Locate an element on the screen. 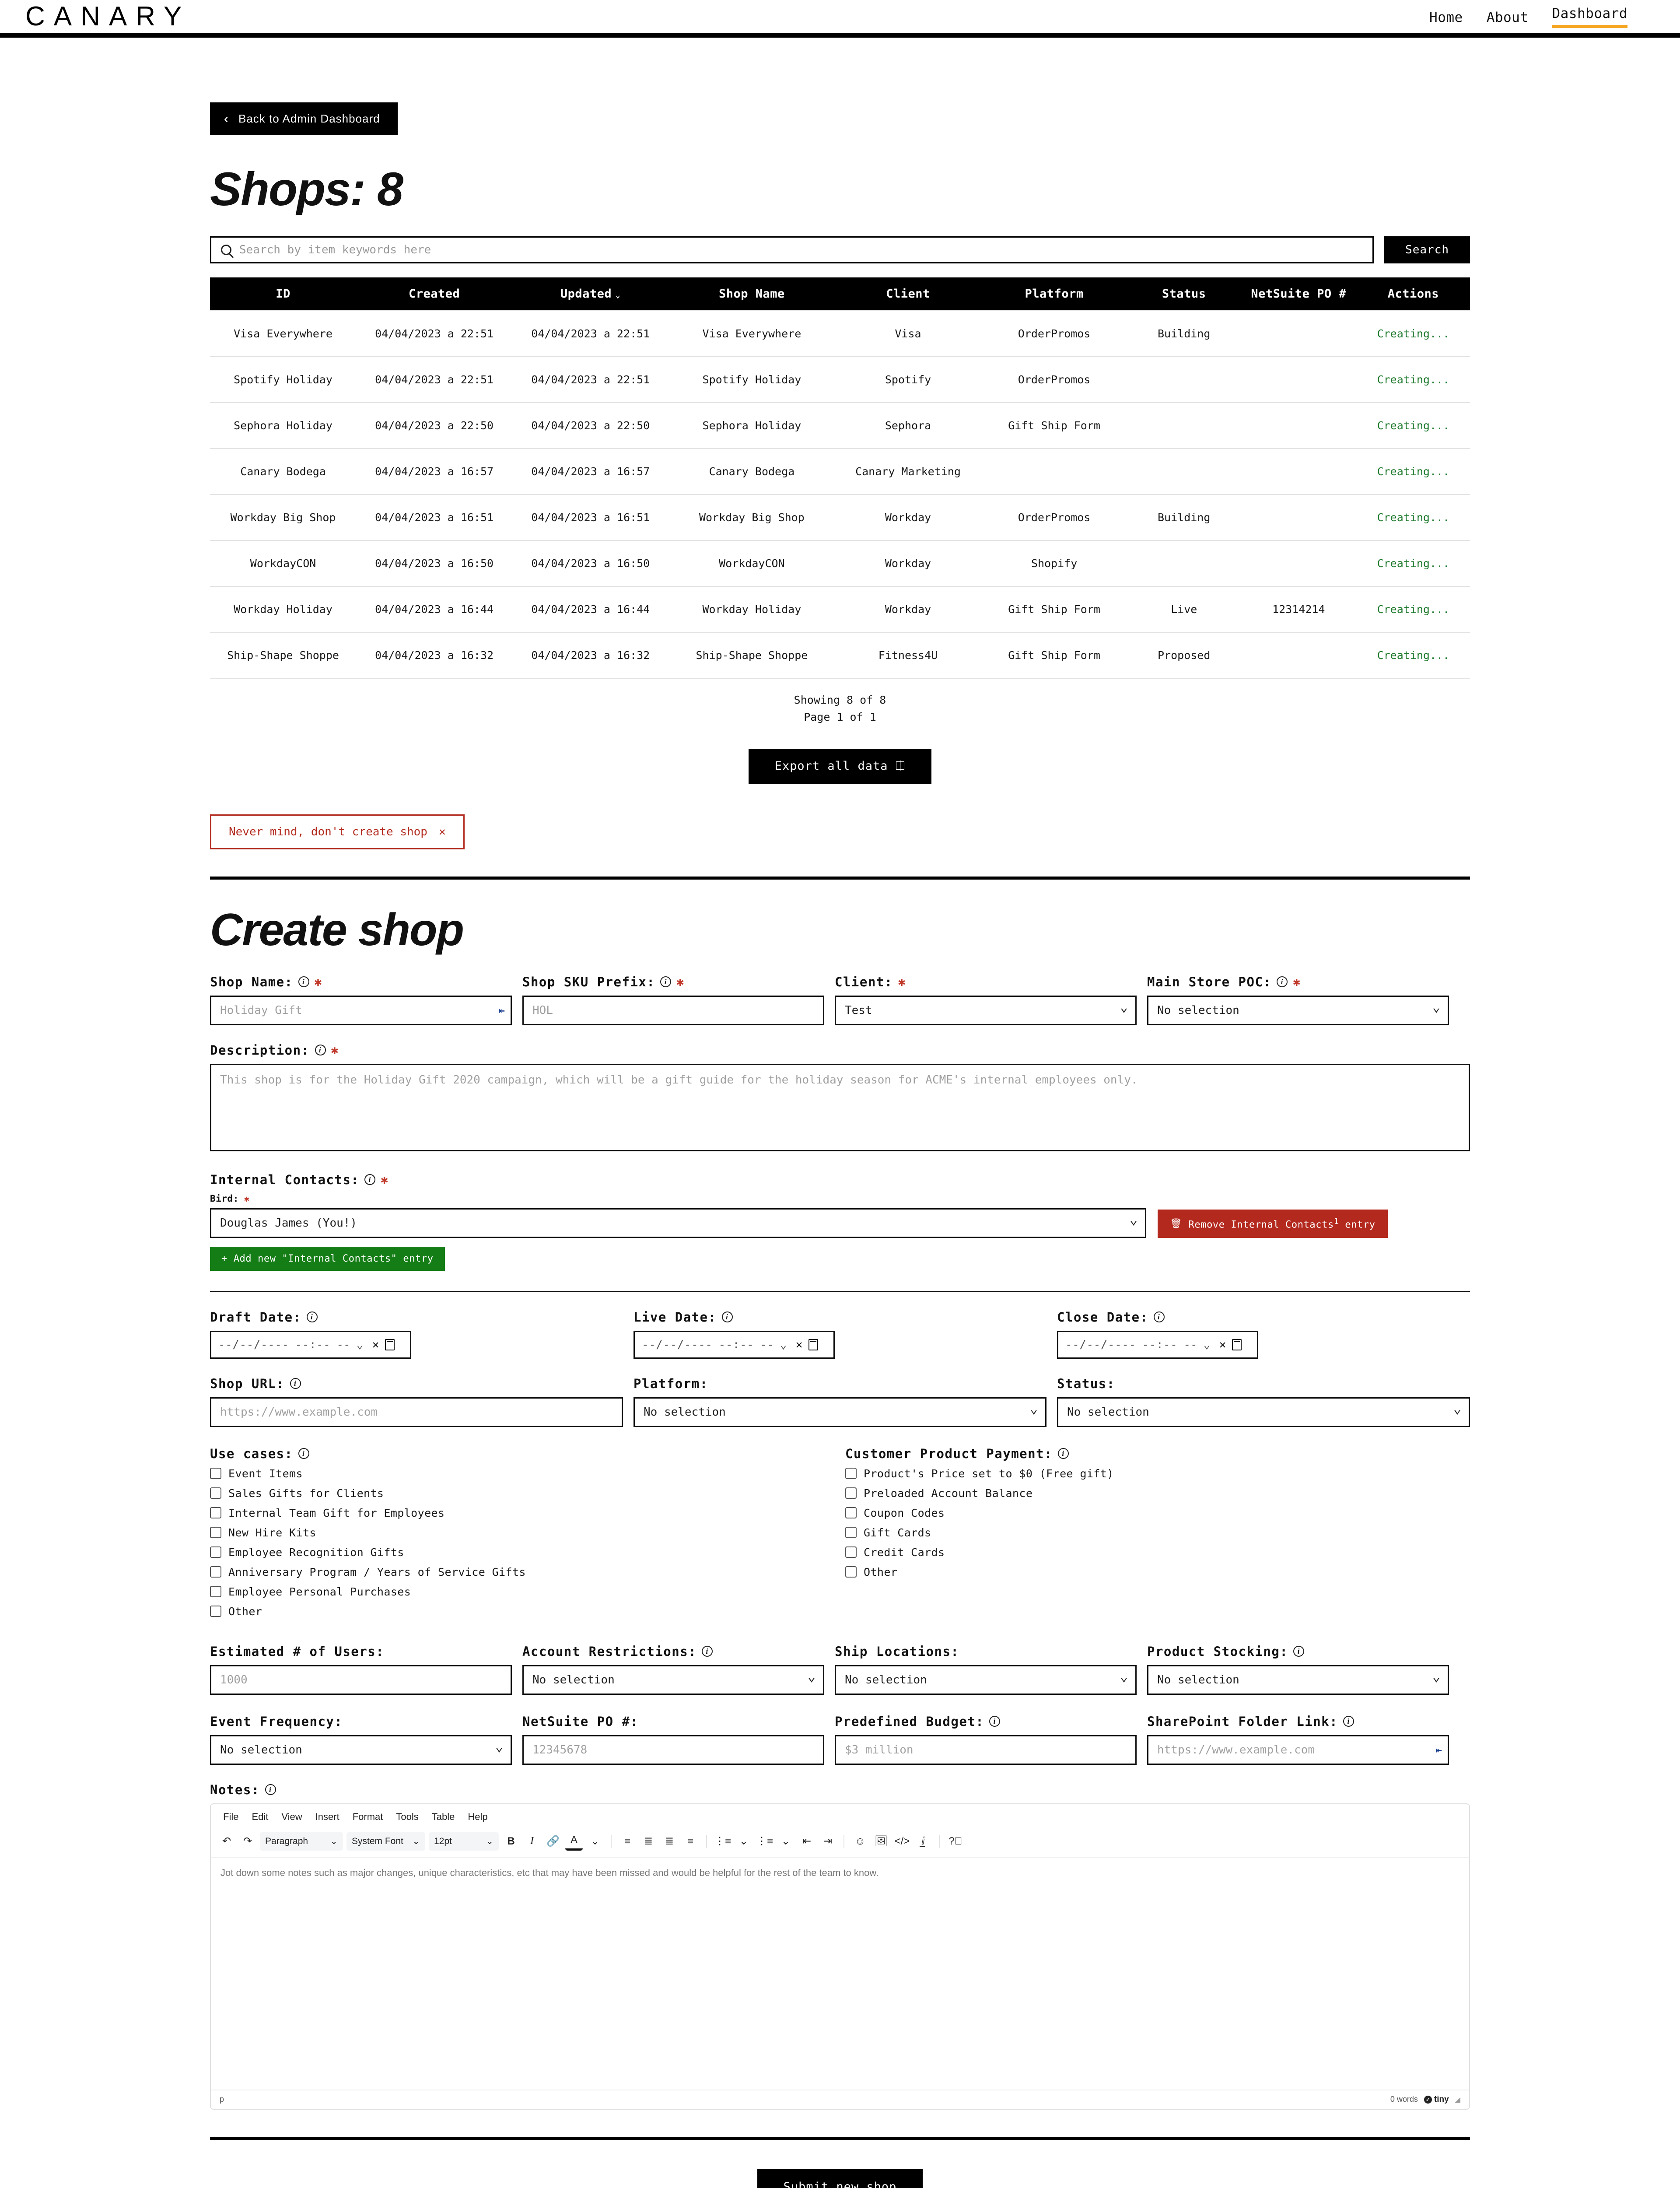 The width and height of the screenshot is (1680, 2188). column-header-status: Status is located at coordinates (1184, 294).